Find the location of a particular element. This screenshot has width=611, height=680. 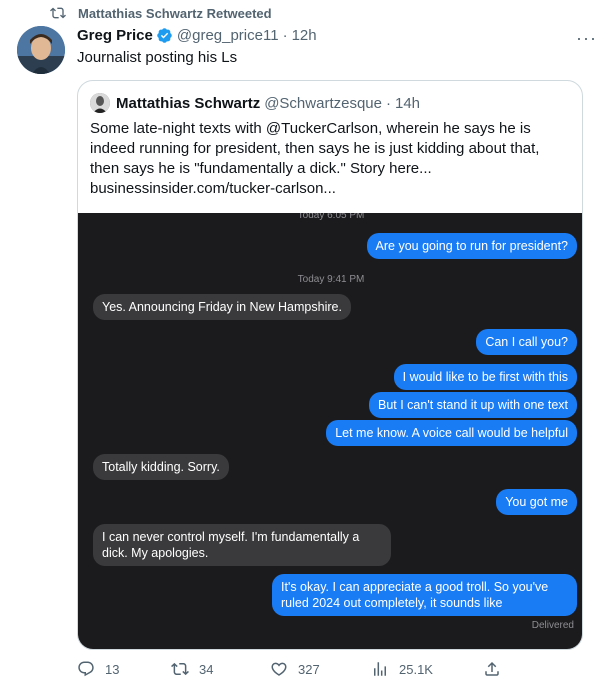

share-button is located at coordinates (497, 669).